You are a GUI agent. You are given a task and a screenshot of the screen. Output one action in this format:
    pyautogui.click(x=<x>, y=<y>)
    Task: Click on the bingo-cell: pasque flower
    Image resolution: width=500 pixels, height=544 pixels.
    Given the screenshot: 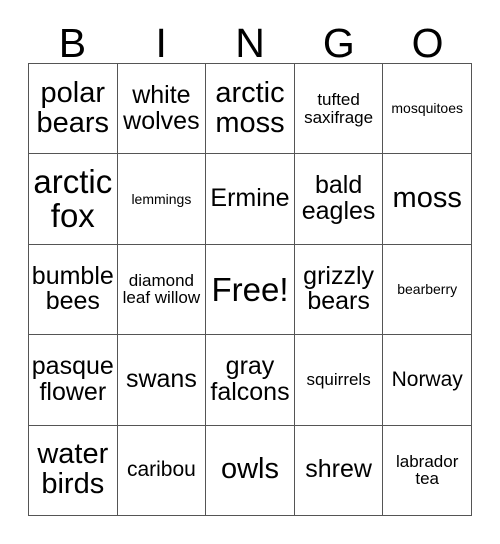 What is the action you would take?
    pyautogui.click(x=73, y=380)
    